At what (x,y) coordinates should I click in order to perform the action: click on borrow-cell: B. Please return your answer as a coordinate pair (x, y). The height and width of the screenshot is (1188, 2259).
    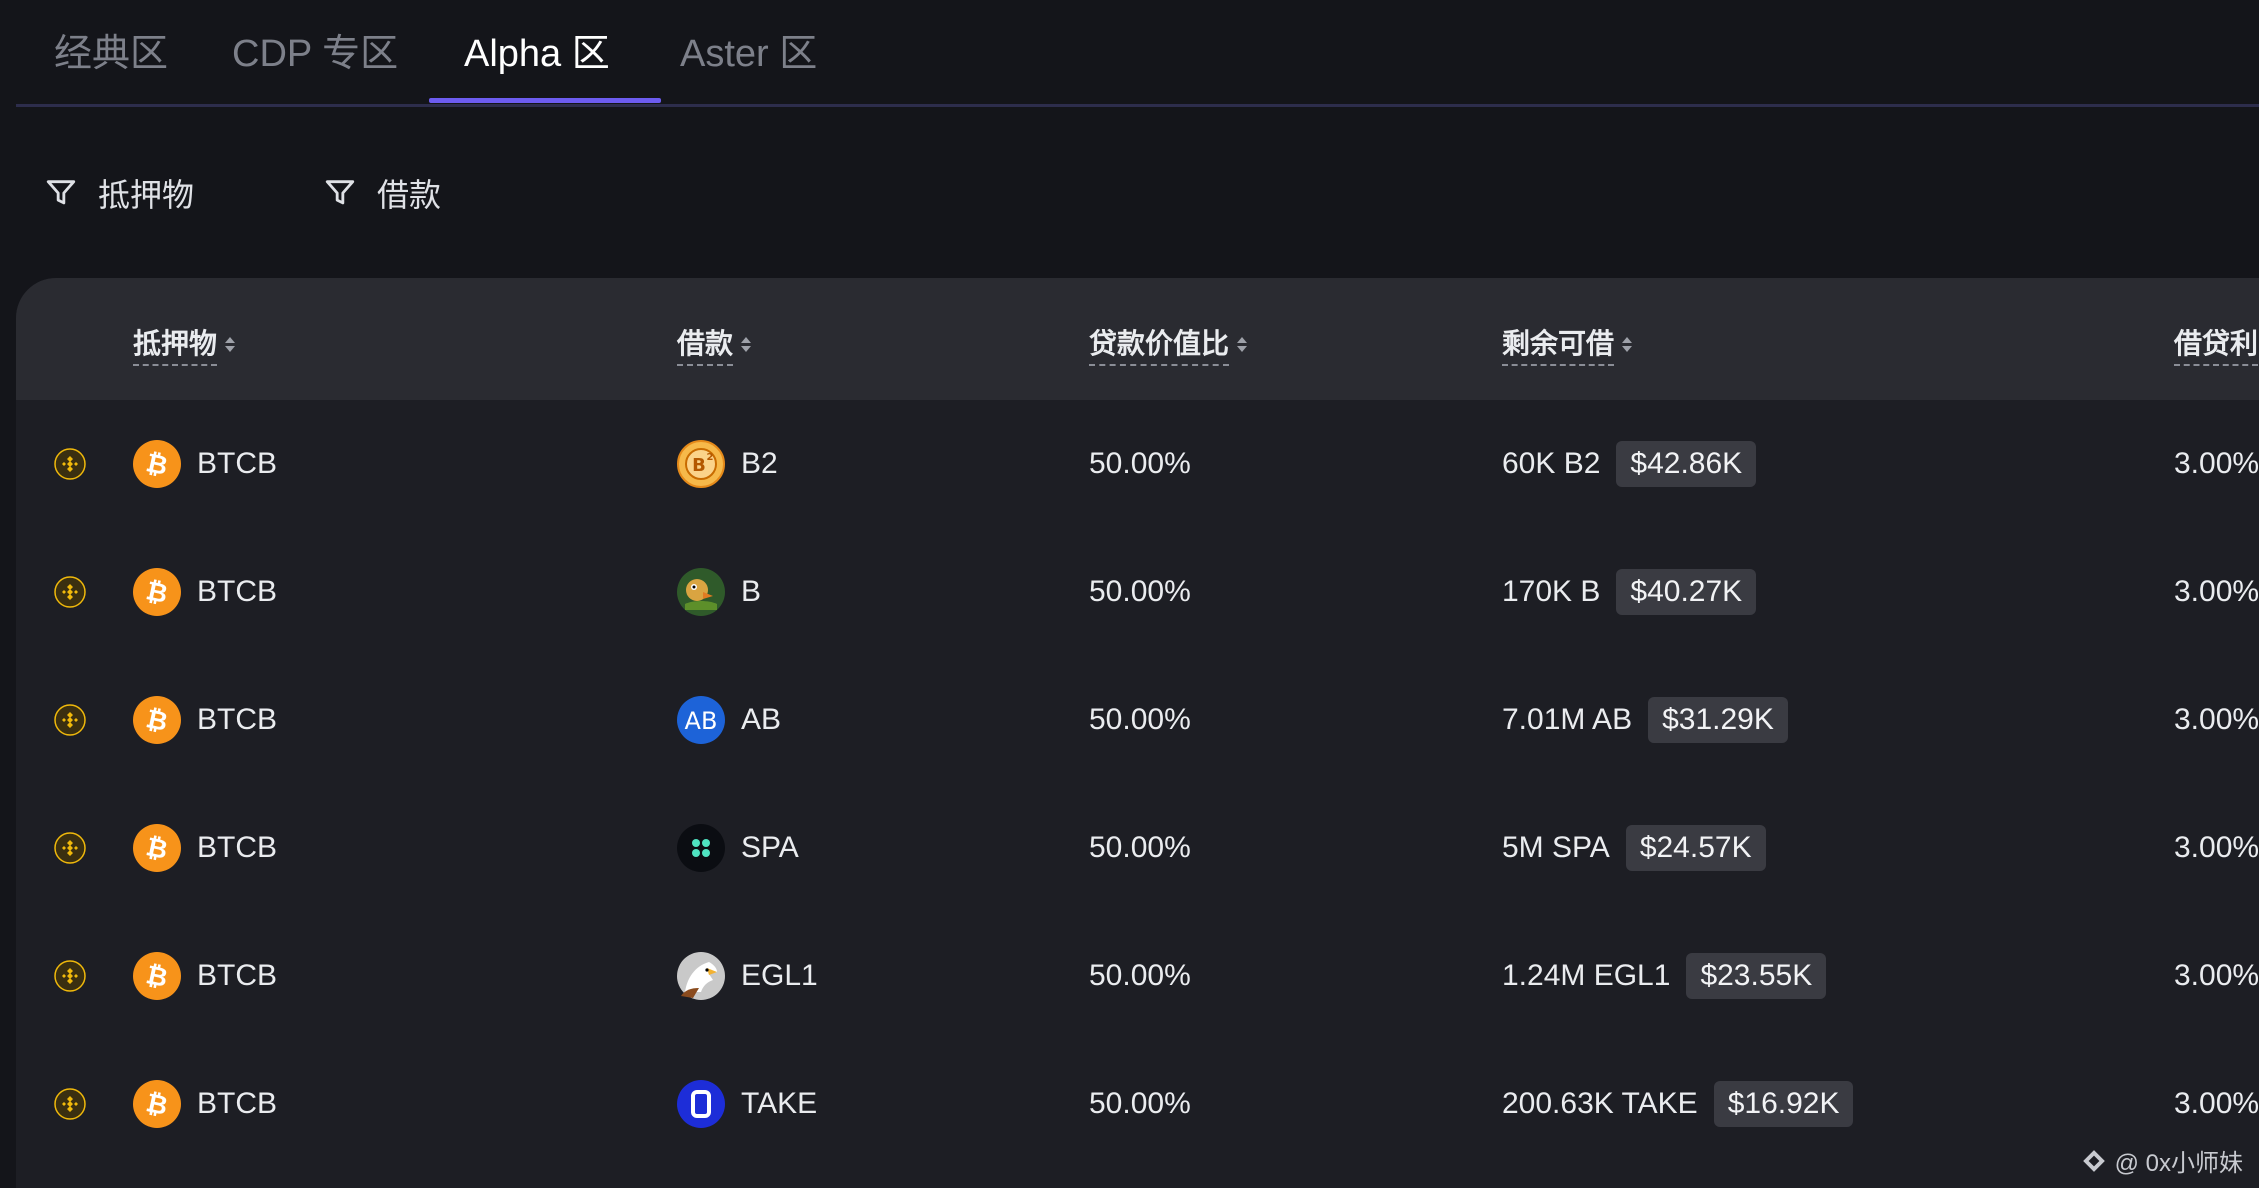
    Looking at the image, I should click on (719, 592).